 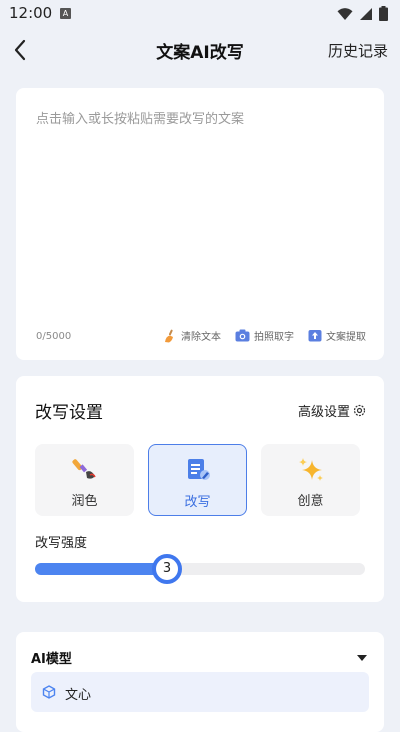 I want to click on mode-creative-label: 创意, so click(x=310, y=501).